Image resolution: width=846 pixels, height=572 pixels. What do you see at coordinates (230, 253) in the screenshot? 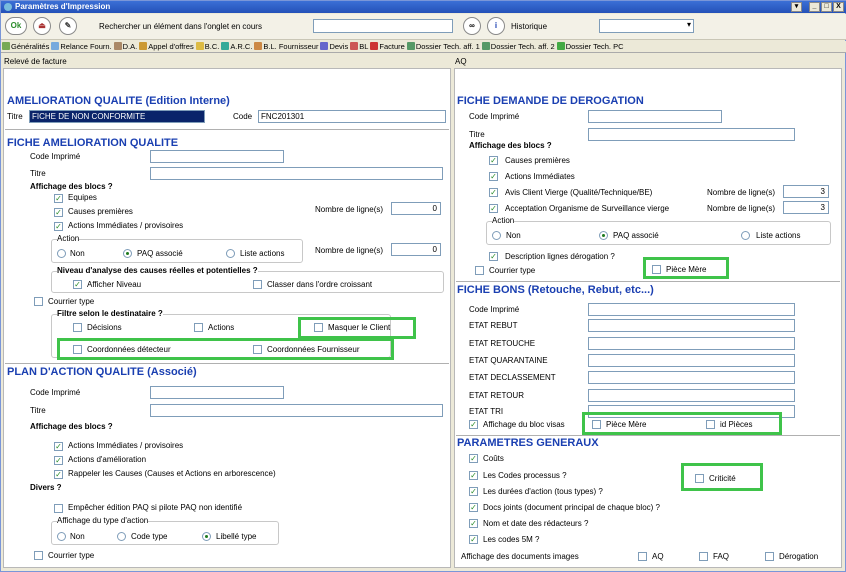
I see `liste-radio` at bounding box center [230, 253].